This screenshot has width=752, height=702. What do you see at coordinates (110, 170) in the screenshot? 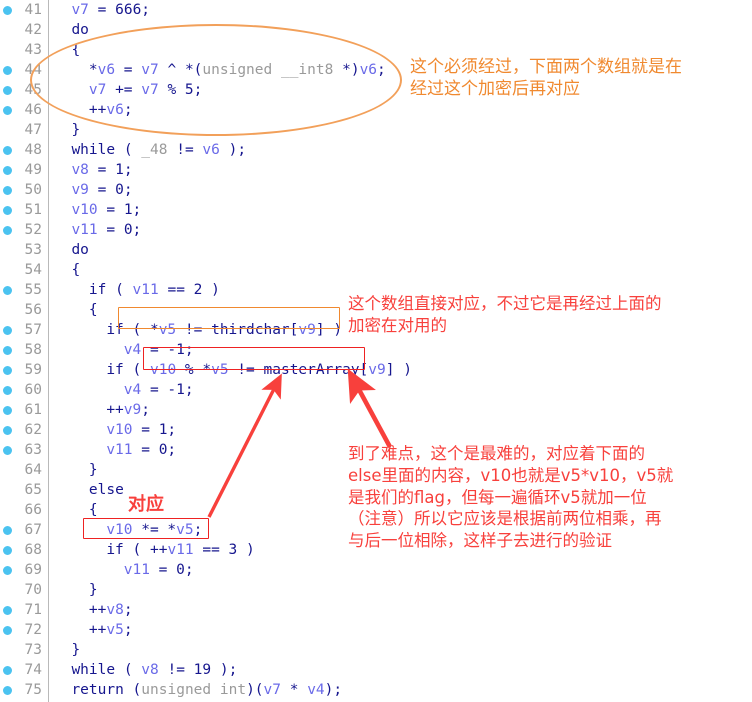
I see `code-token: = 1;` at bounding box center [110, 170].